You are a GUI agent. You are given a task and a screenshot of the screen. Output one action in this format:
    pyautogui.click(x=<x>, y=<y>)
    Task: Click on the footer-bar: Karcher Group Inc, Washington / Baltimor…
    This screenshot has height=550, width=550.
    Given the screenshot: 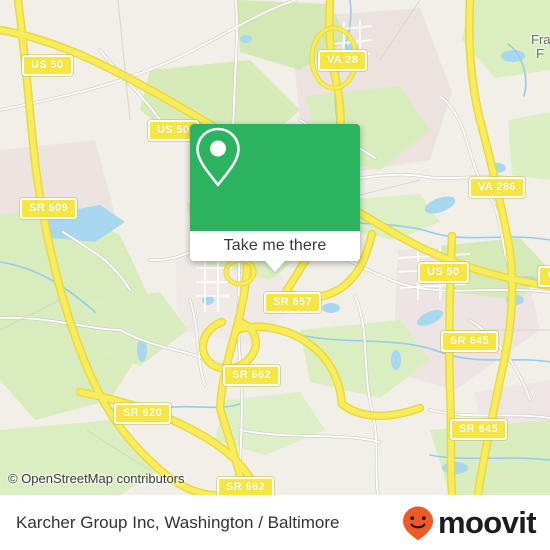 What is the action you would take?
    pyautogui.click(x=275, y=522)
    